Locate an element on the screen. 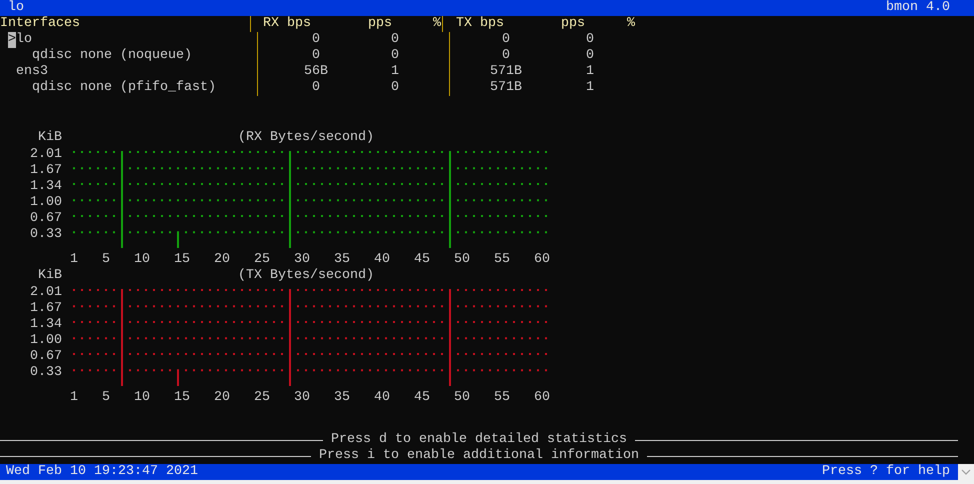 This screenshot has height=484, width=974. column-header: Interfaces is located at coordinates (40, 24).